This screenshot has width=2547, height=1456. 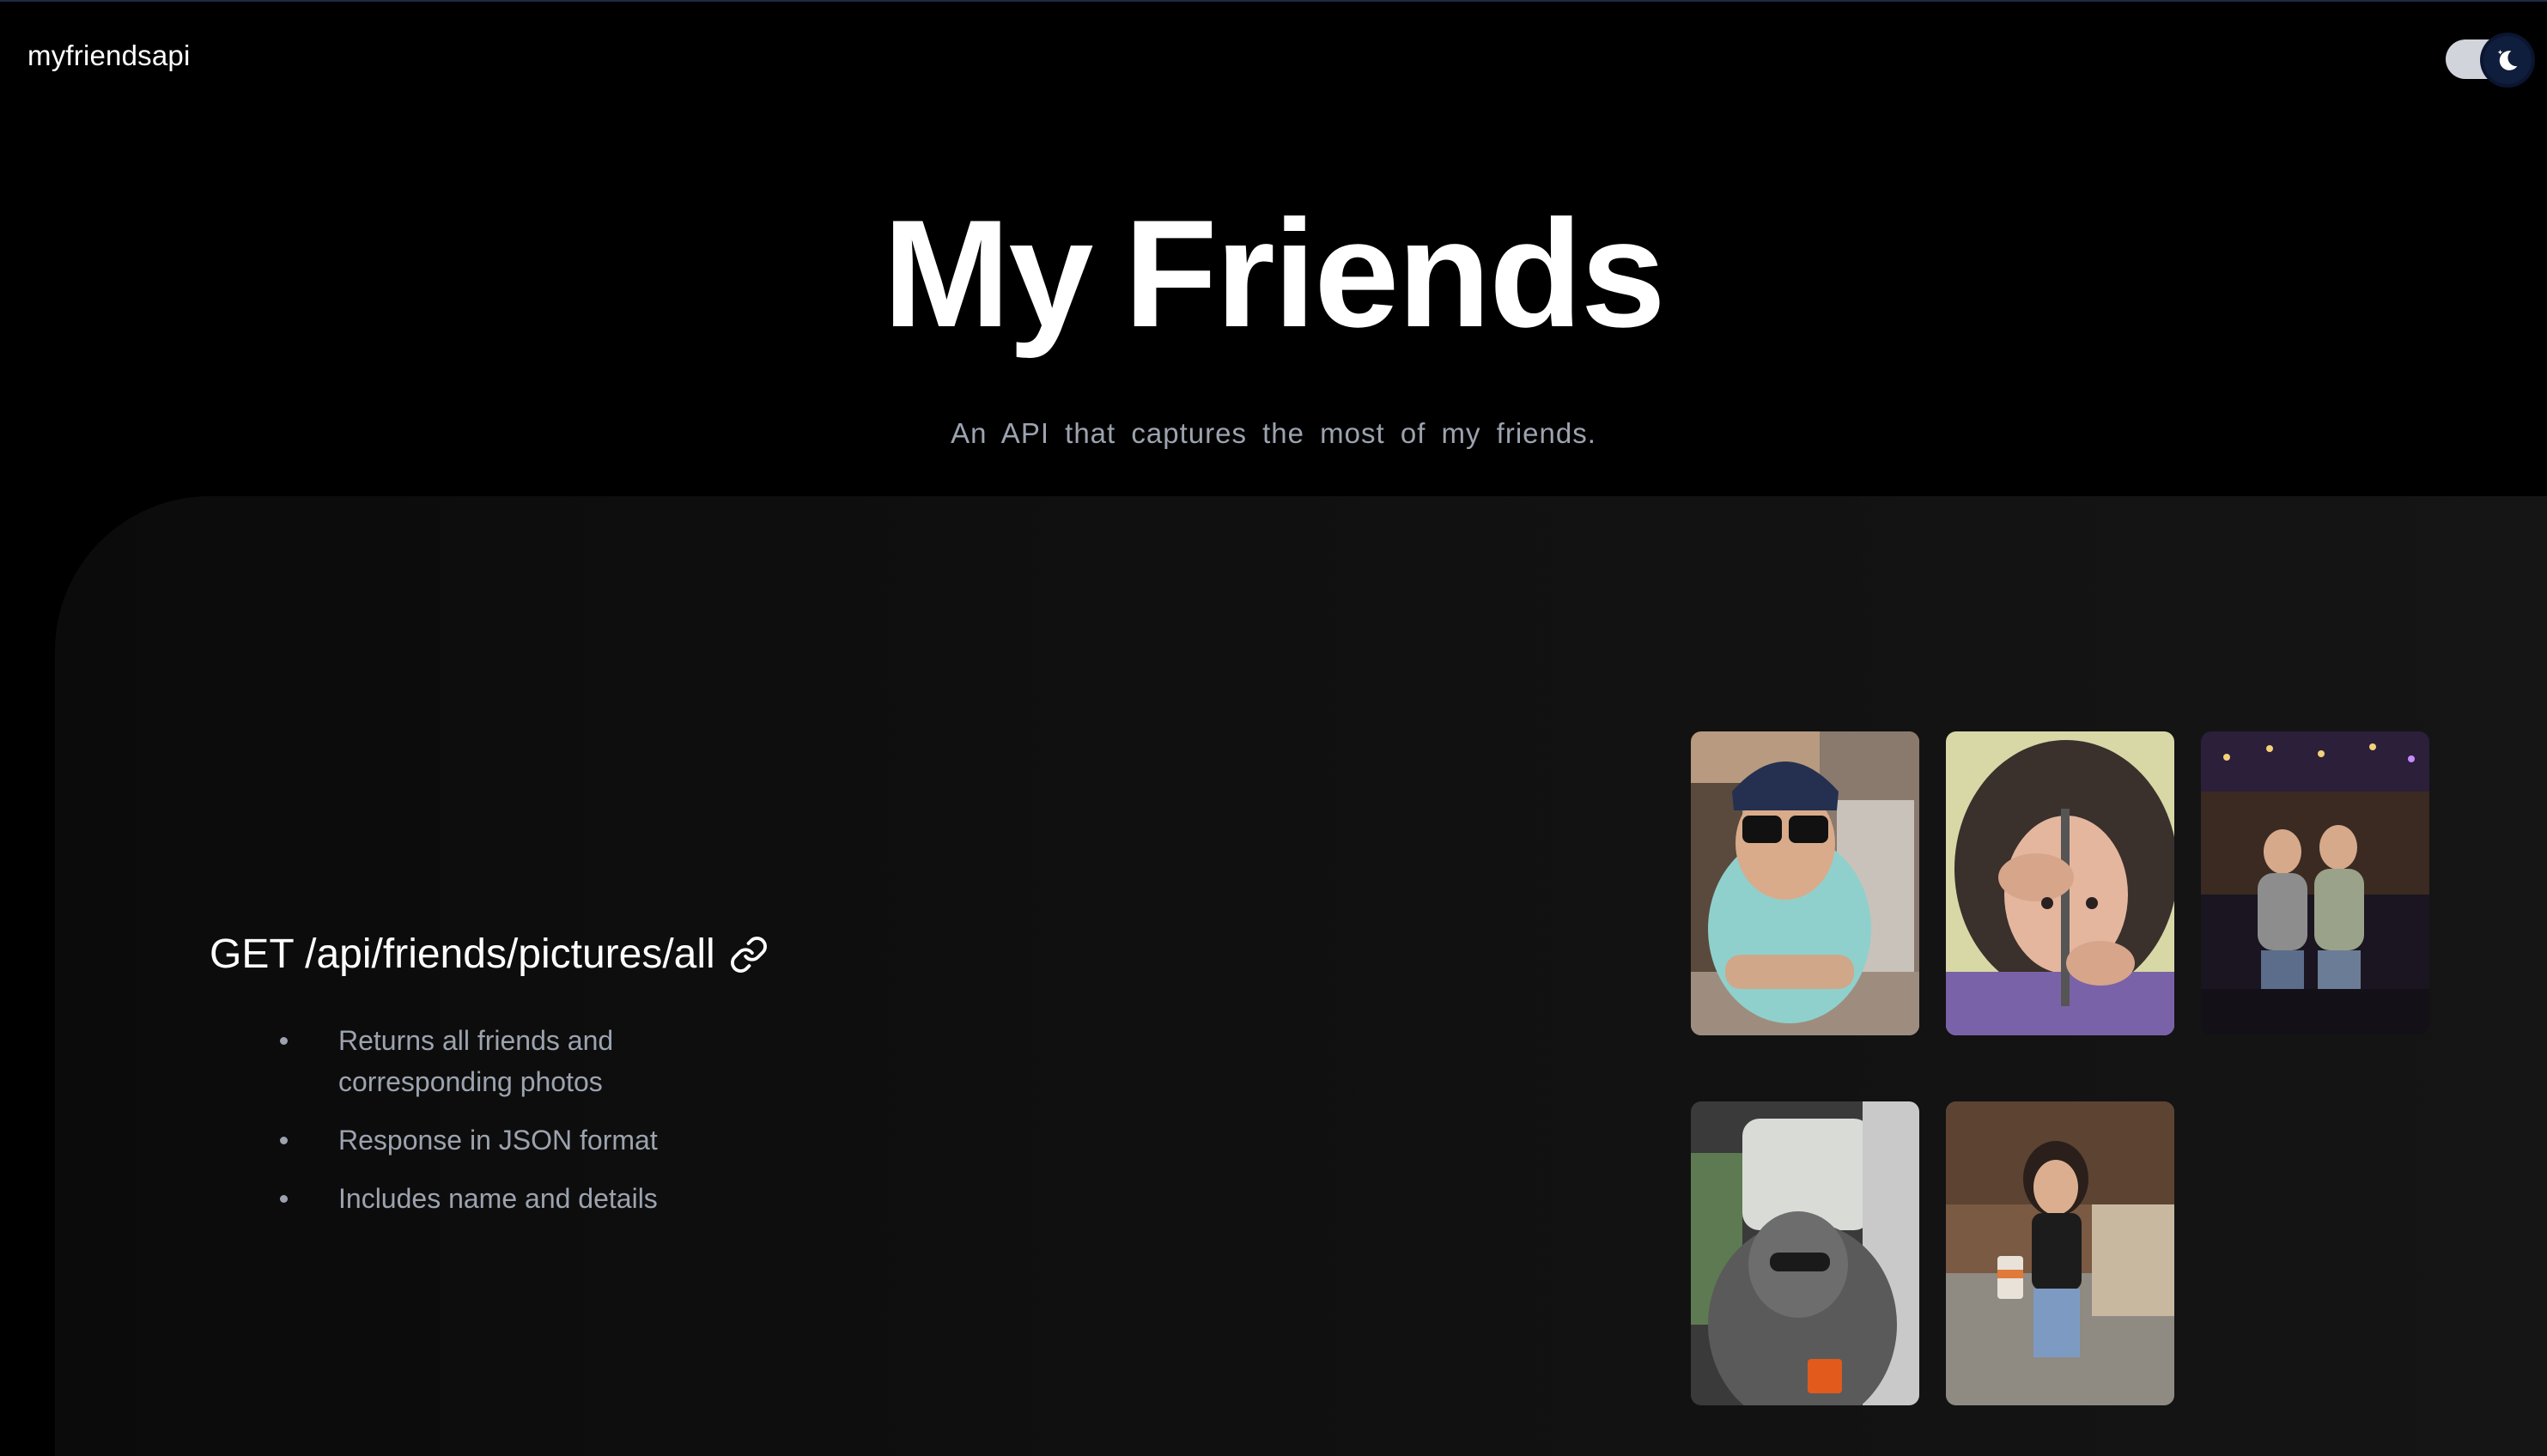 What do you see at coordinates (503, 1199) in the screenshot?
I see `list-item: Includes name and details` at bounding box center [503, 1199].